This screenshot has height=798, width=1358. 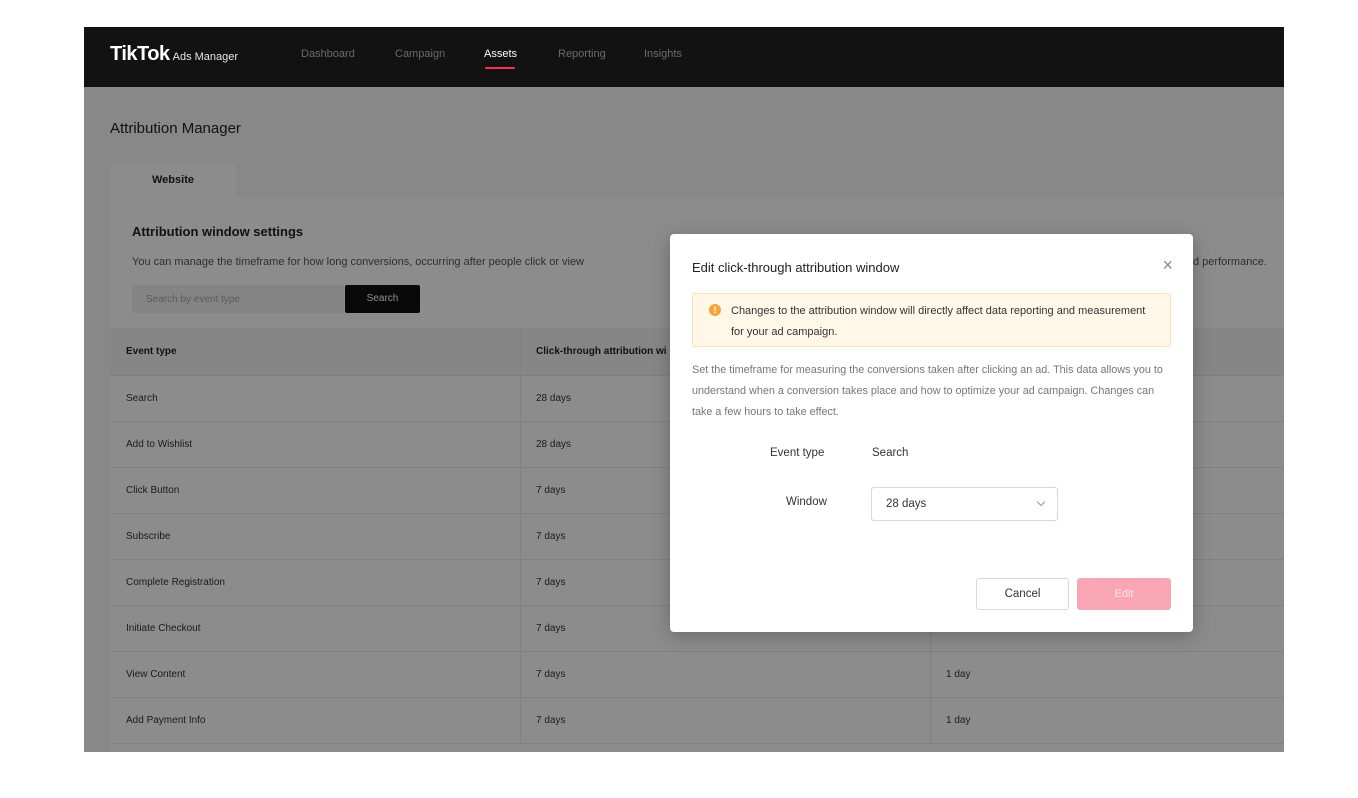 I want to click on cancel-button: Cancel, so click(x=1022, y=594).